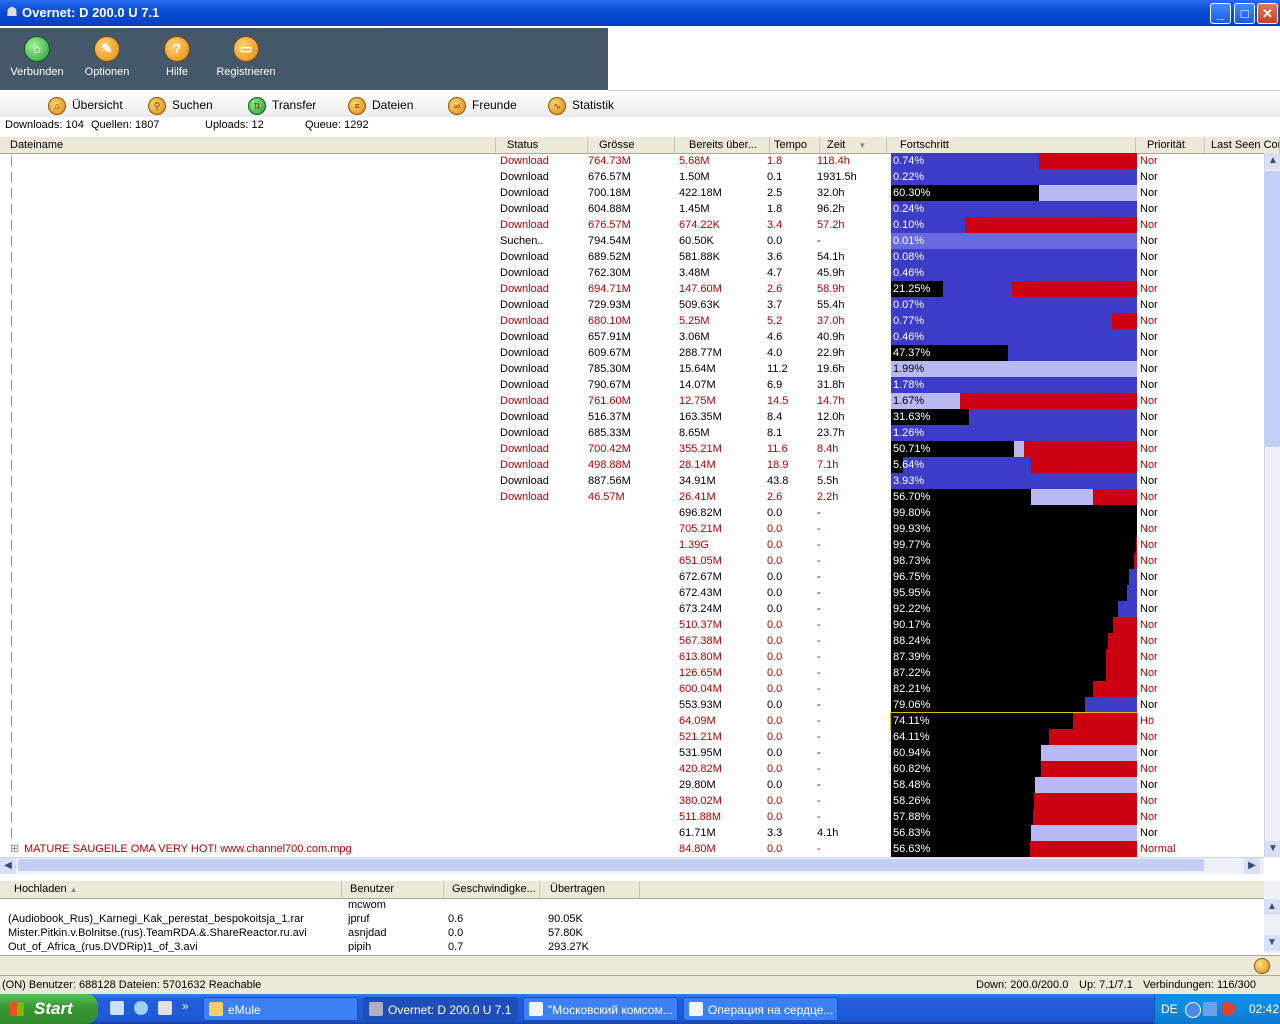  I want to click on security-tray-icon, so click(1228, 1009).